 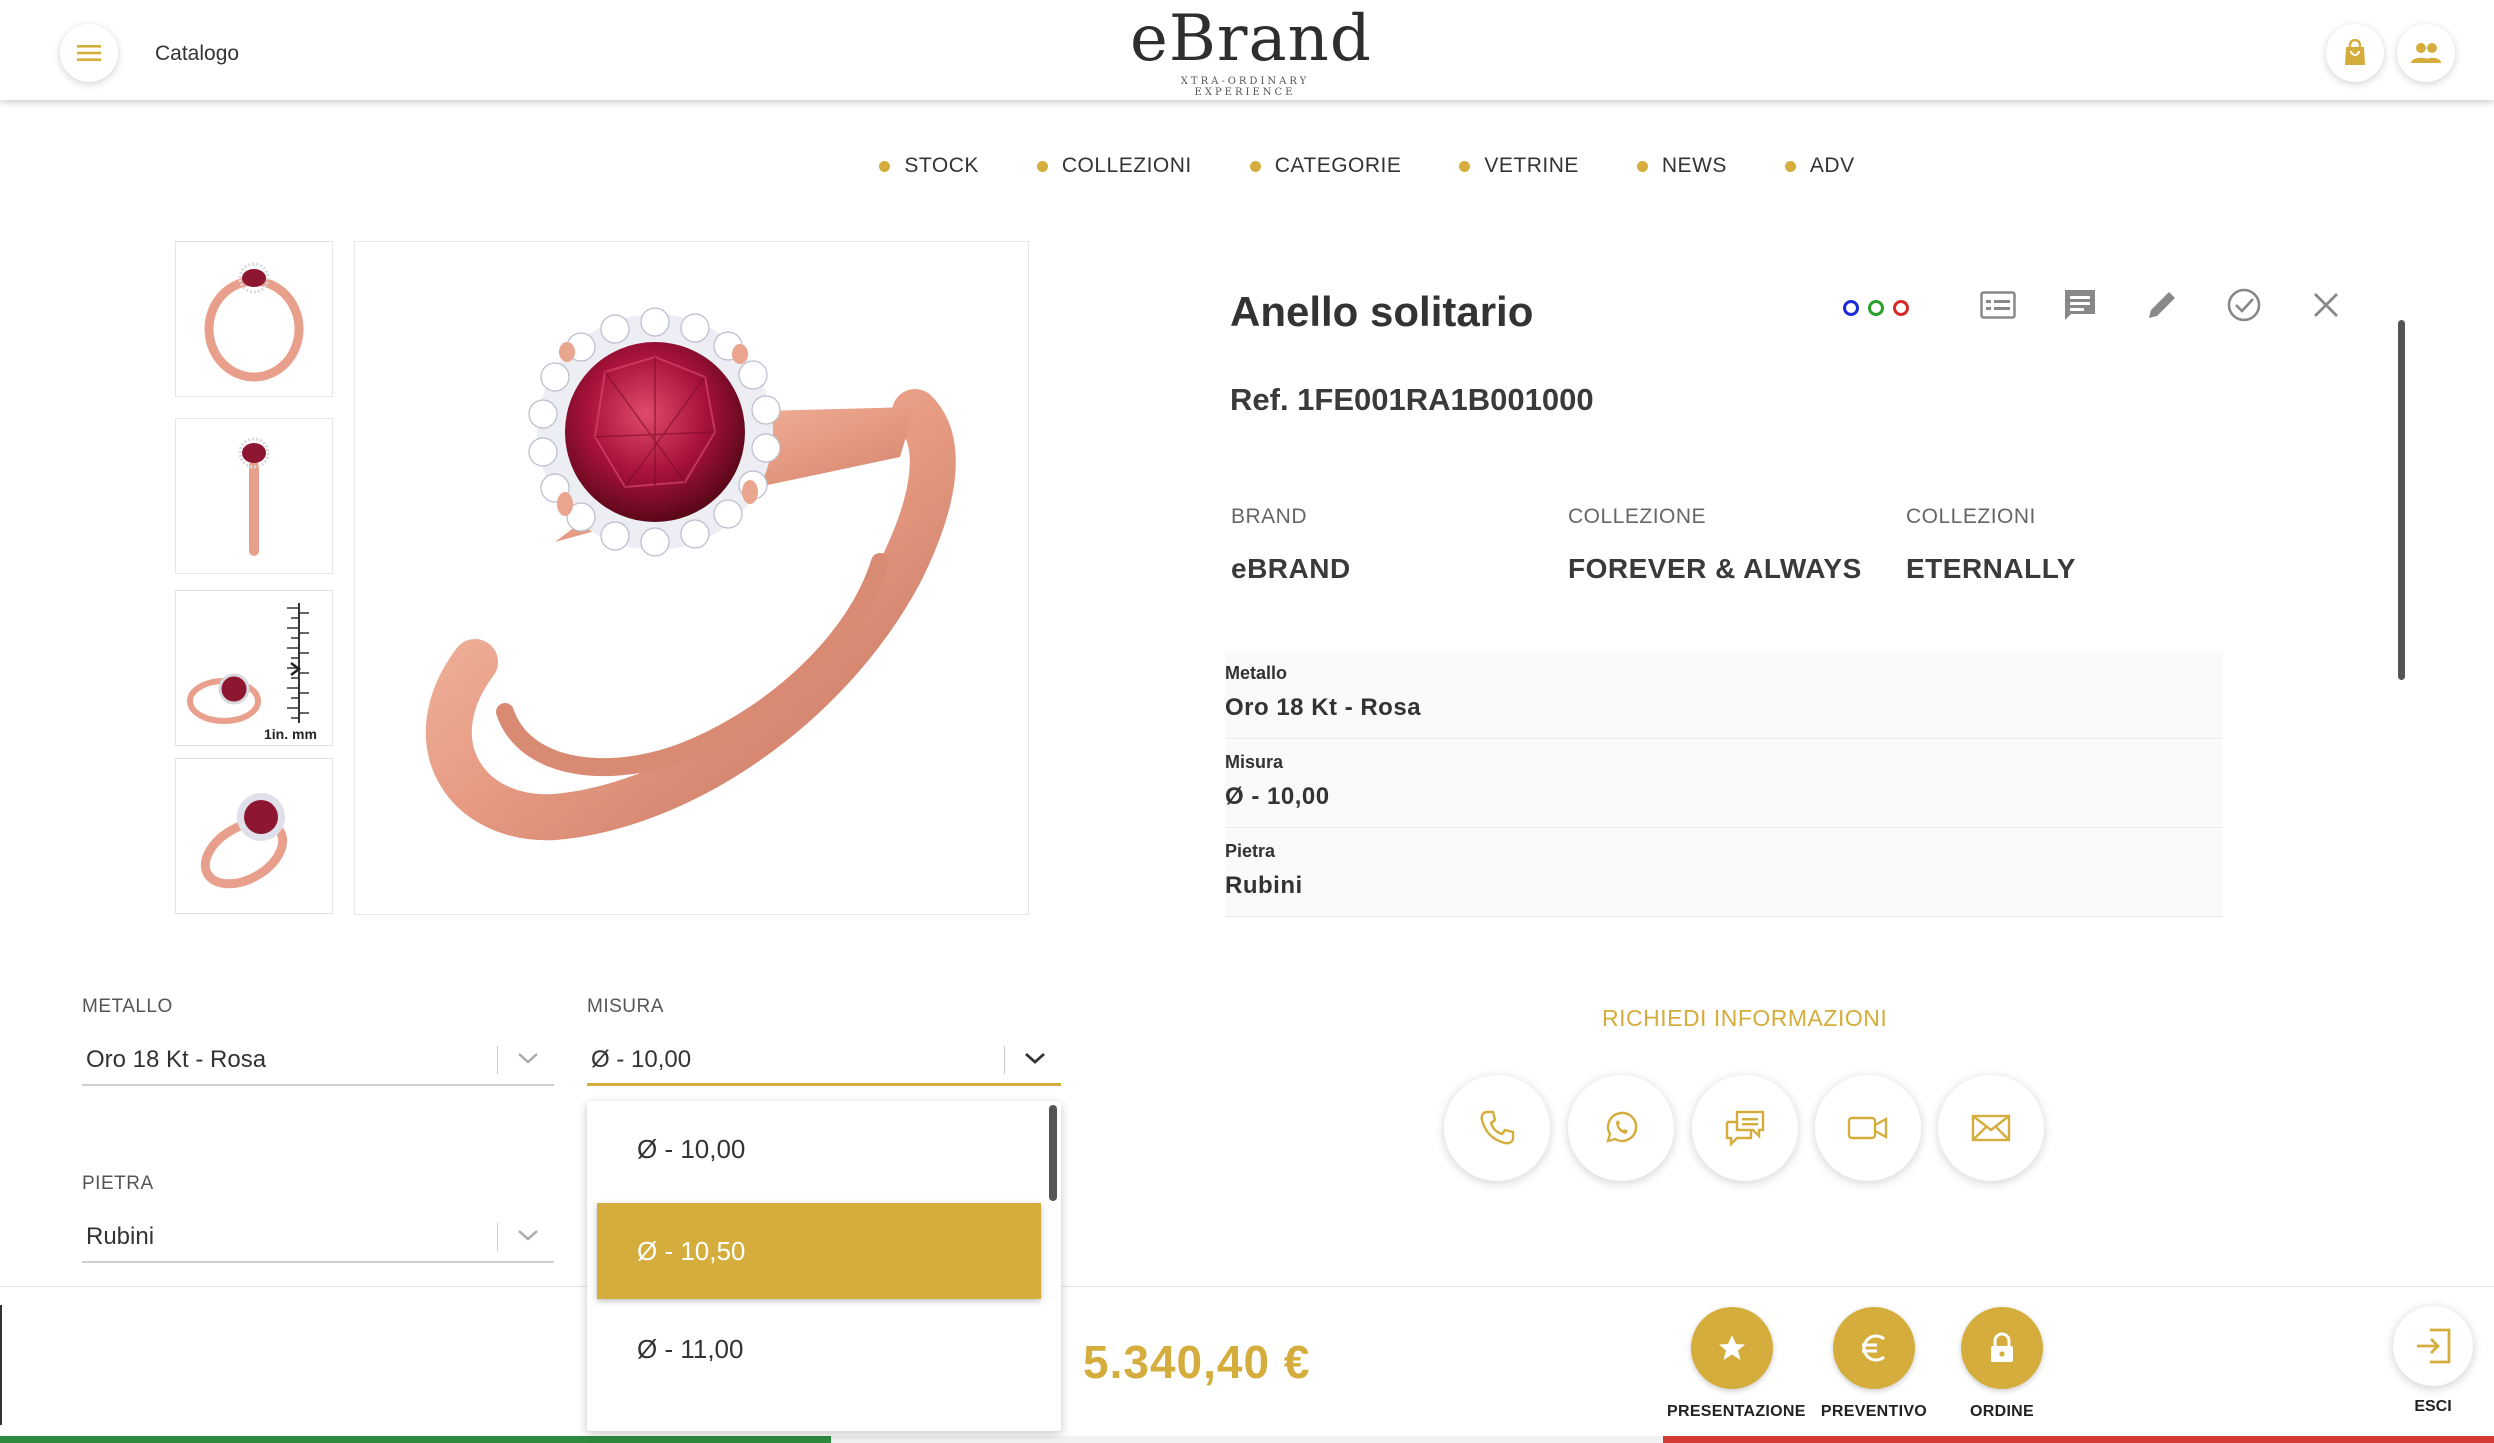 I want to click on footer-divider, so click(x=1, y=1365).